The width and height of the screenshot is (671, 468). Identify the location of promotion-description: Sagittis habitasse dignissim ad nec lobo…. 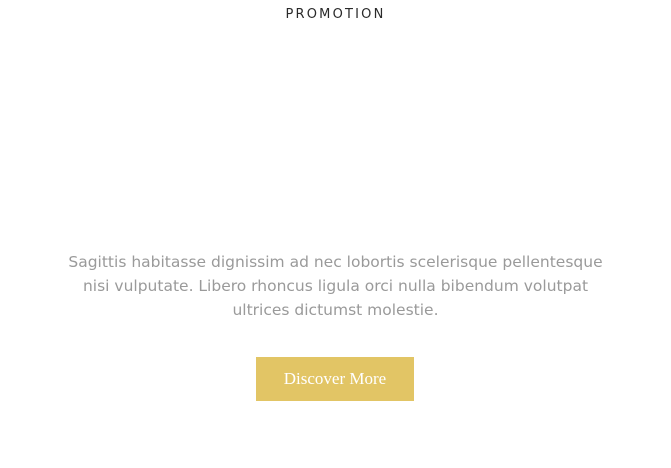
(335, 286).